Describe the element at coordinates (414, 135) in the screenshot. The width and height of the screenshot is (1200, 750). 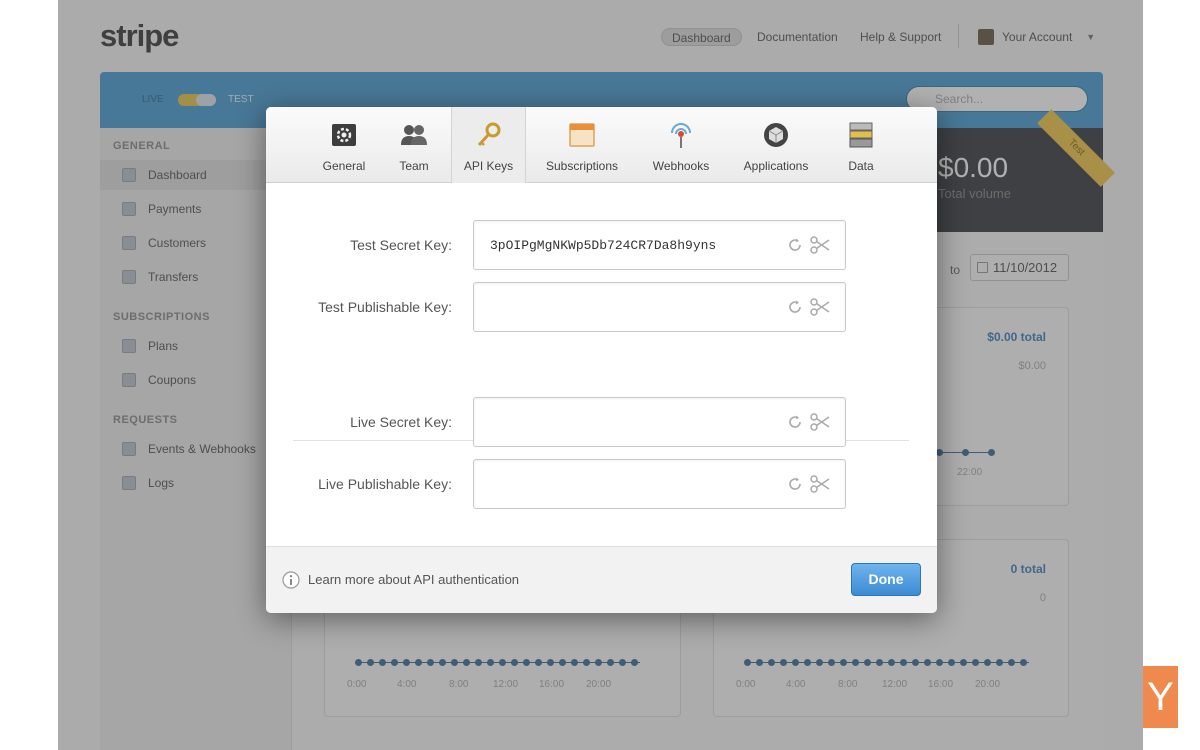
I see `team-icon` at that location.